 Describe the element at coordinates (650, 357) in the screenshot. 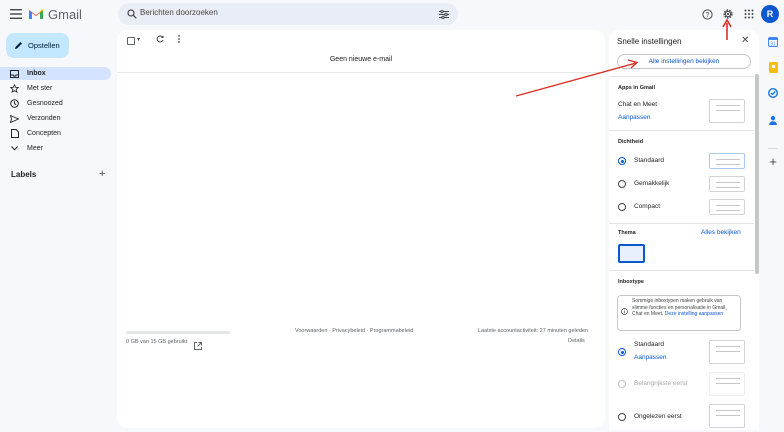

I see `inbox-type-customize-link: Aanpassen` at that location.